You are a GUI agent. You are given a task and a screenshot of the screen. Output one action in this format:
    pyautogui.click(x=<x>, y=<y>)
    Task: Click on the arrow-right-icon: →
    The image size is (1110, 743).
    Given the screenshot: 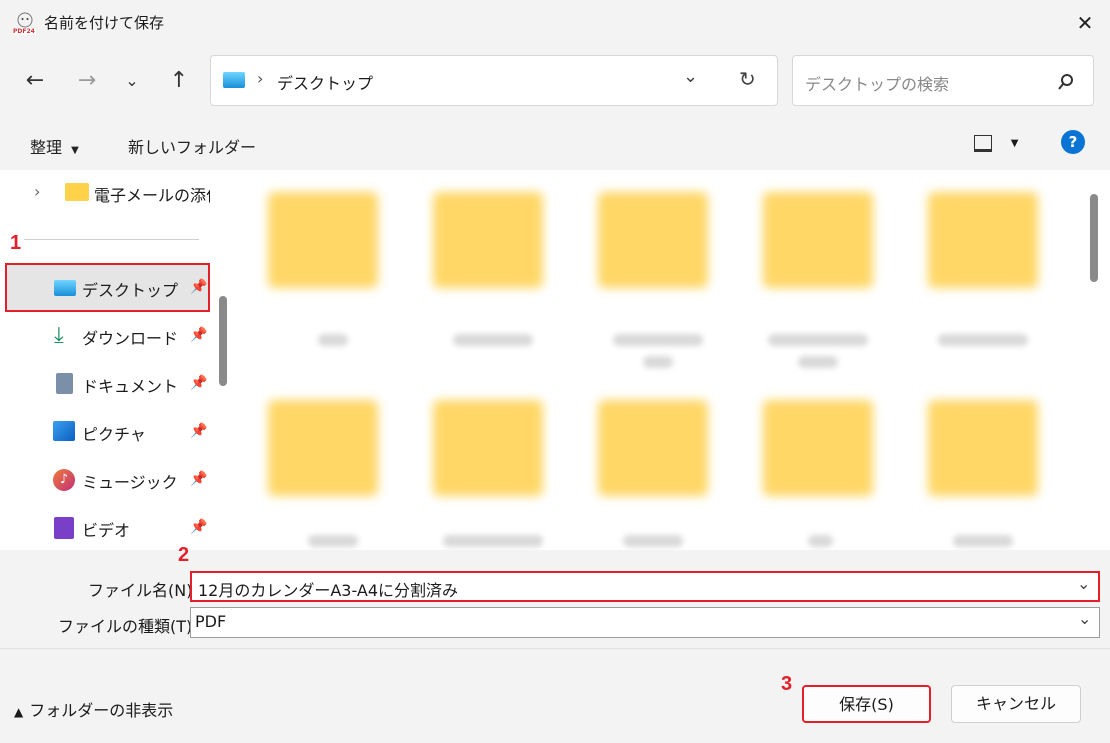 What is the action you would take?
    pyautogui.click(x=87, y=80)
    